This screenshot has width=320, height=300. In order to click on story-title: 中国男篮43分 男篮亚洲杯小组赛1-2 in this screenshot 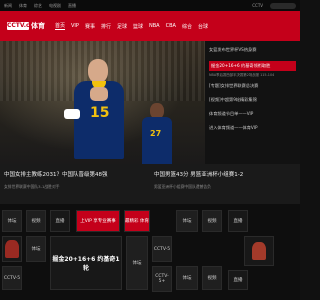, I will do `click(225, 174)`.